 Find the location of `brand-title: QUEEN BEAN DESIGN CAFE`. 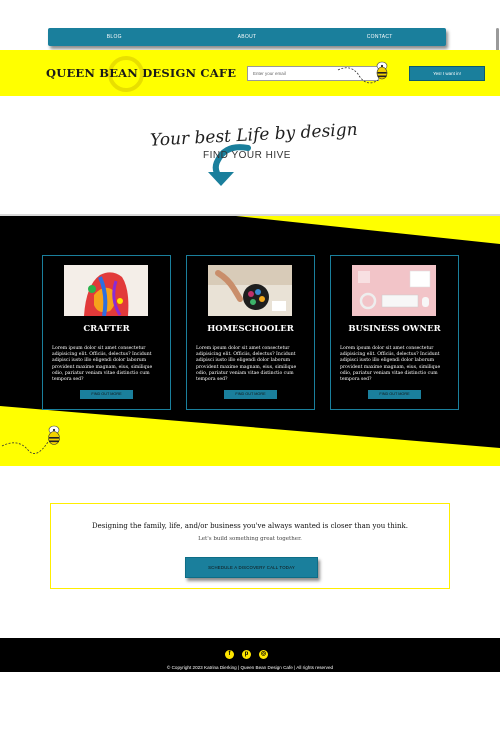

brand-title: QUEEN BEAN DESIGN CAFE is located at coordinates (141, 73).